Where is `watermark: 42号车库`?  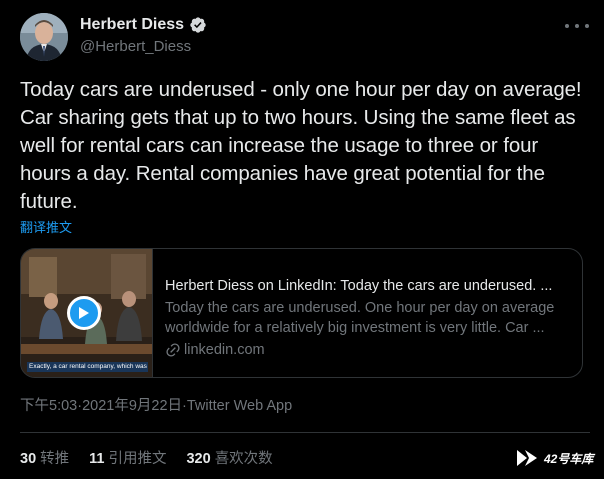 watermark: 42号车库 is located at coordinates (554, 458).